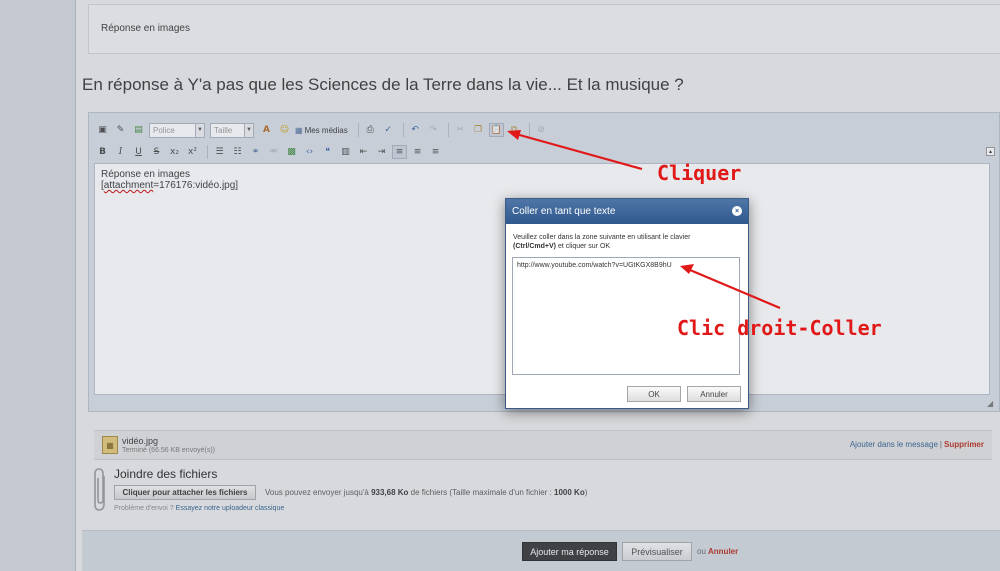 The width and height of the screenshot is (1000, 571). I want to click on dialog-header: Coller en tant que texte ×, so click(627, 211).